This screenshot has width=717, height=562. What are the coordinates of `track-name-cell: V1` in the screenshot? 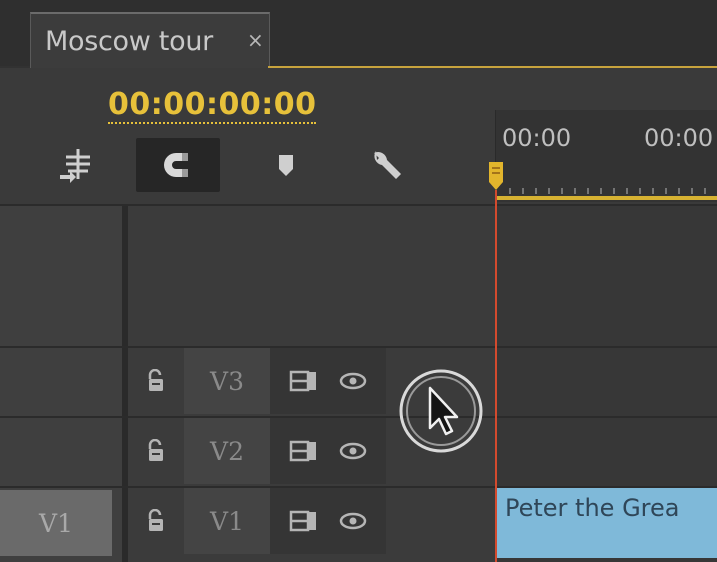 It's located at (227, 521).